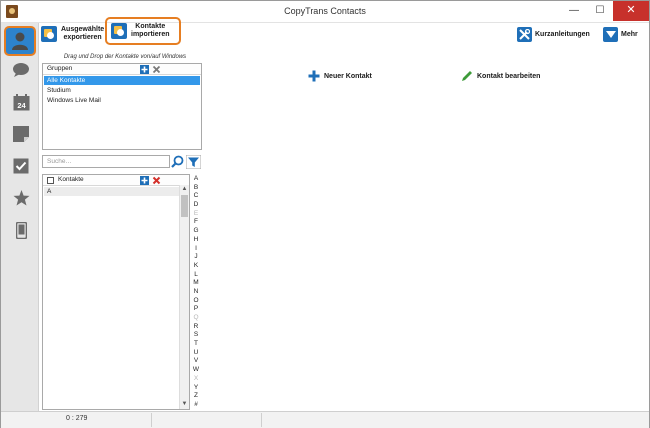 Image resolution: width=650 pixels, height=428 pixels. What do you see at coordinates (112, 191) in the screenshot?
I see `section-header-a: A` at bounding box center [112, 191].